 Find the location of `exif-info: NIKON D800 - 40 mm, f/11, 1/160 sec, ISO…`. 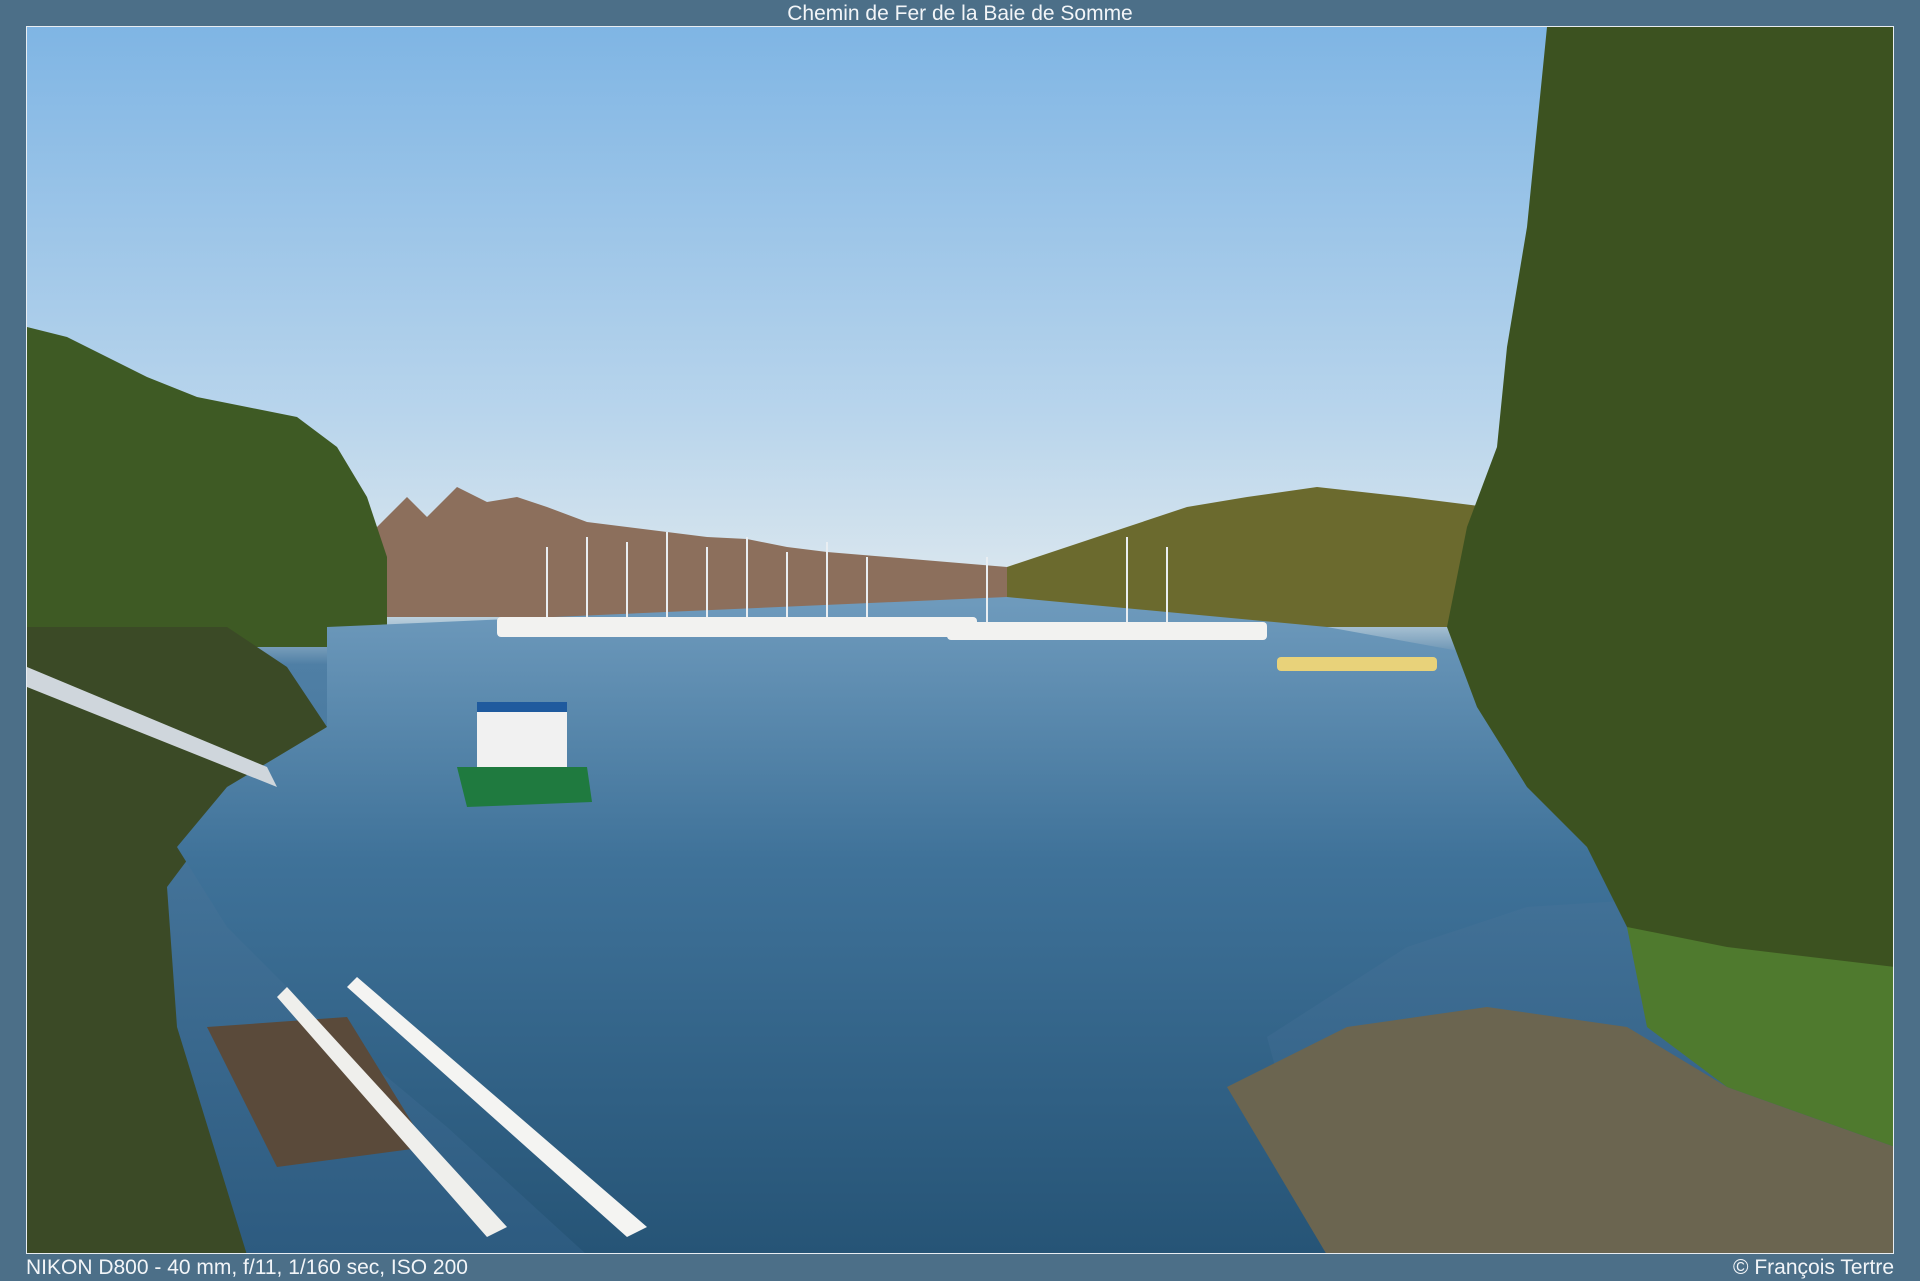

exif-info: NIKON D800 - 40 mm, f/11, 1/160 sec, ISO… is located at coordinates (247, 1267).